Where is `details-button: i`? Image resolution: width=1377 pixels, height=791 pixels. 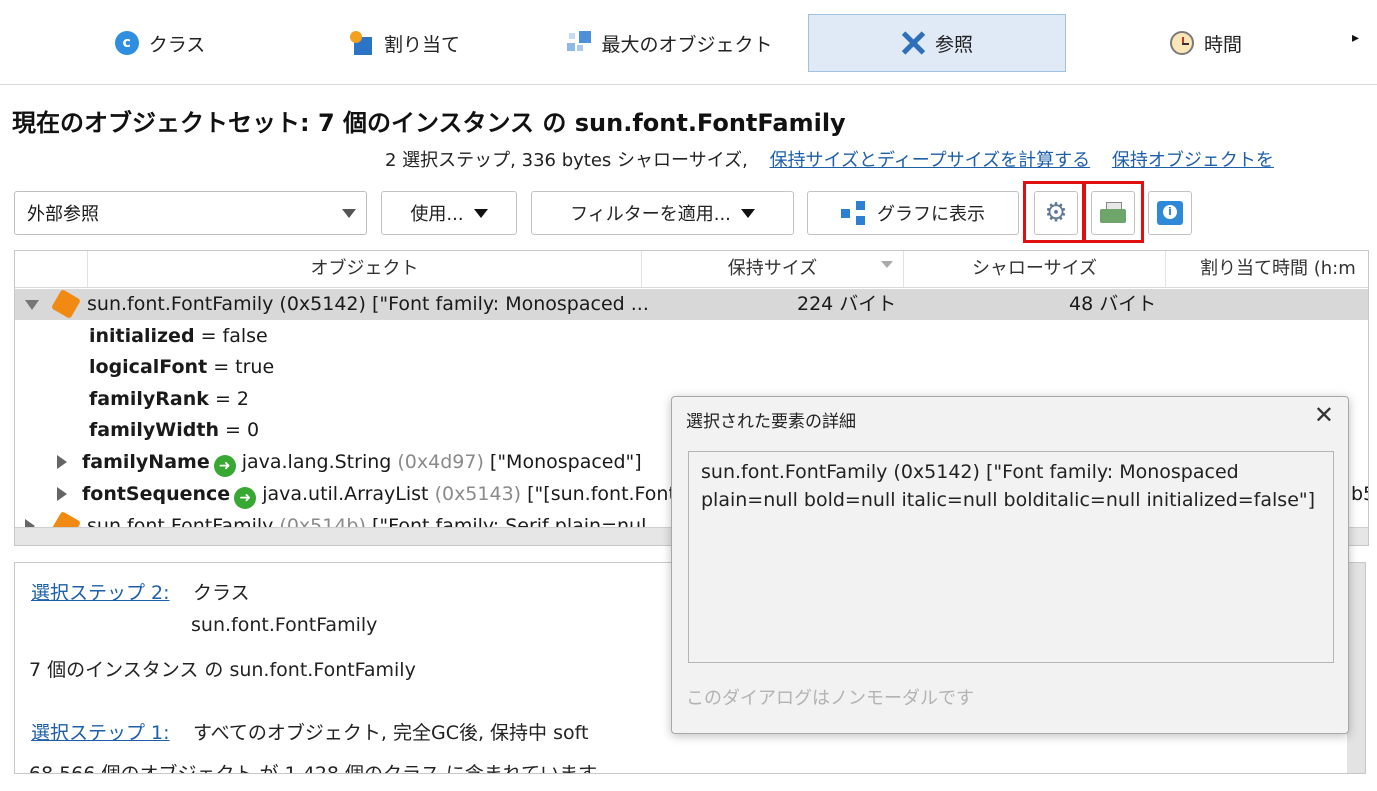 details-button: i is located at coordinates (1170, 213).